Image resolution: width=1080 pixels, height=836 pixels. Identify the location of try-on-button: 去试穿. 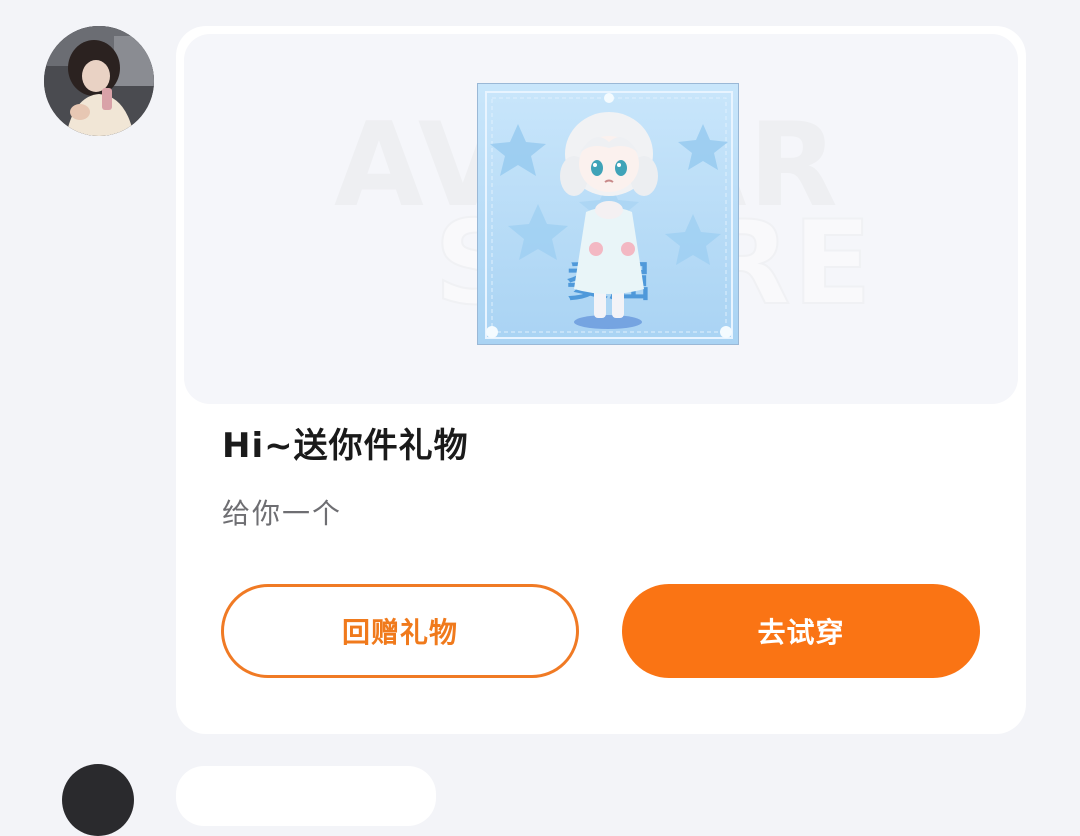
(801, 631).